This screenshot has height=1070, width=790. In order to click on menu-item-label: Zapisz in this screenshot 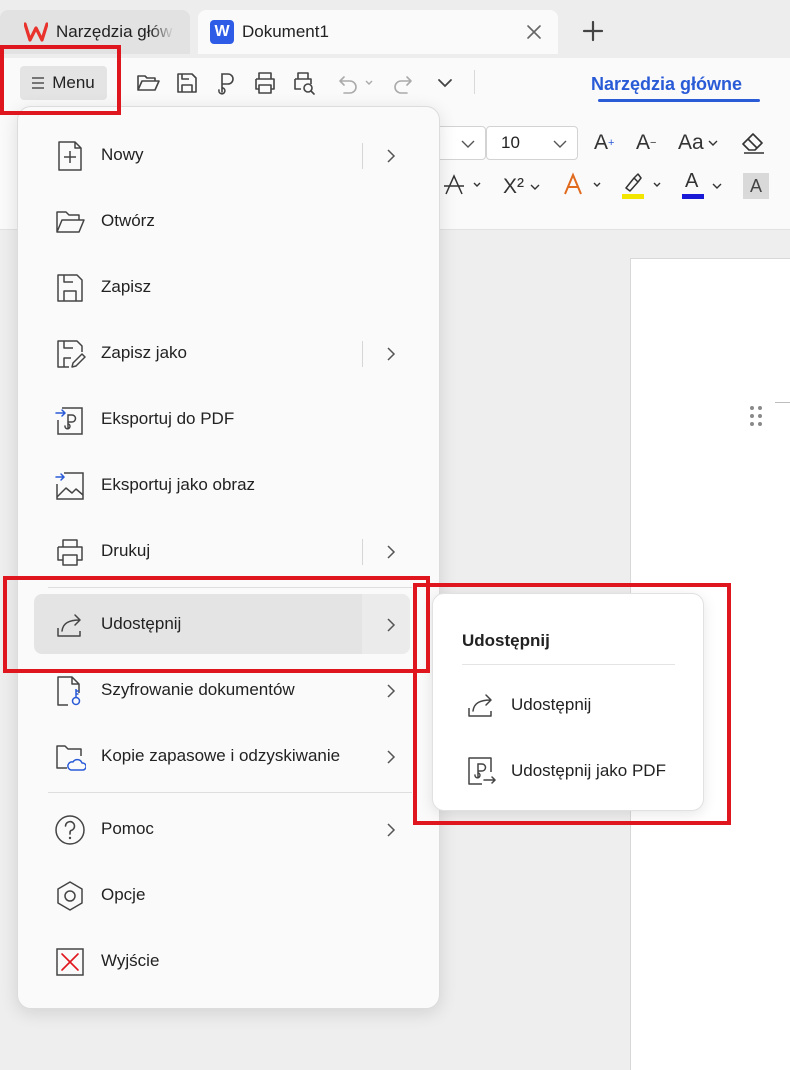, I will do `click(126, 286)`.